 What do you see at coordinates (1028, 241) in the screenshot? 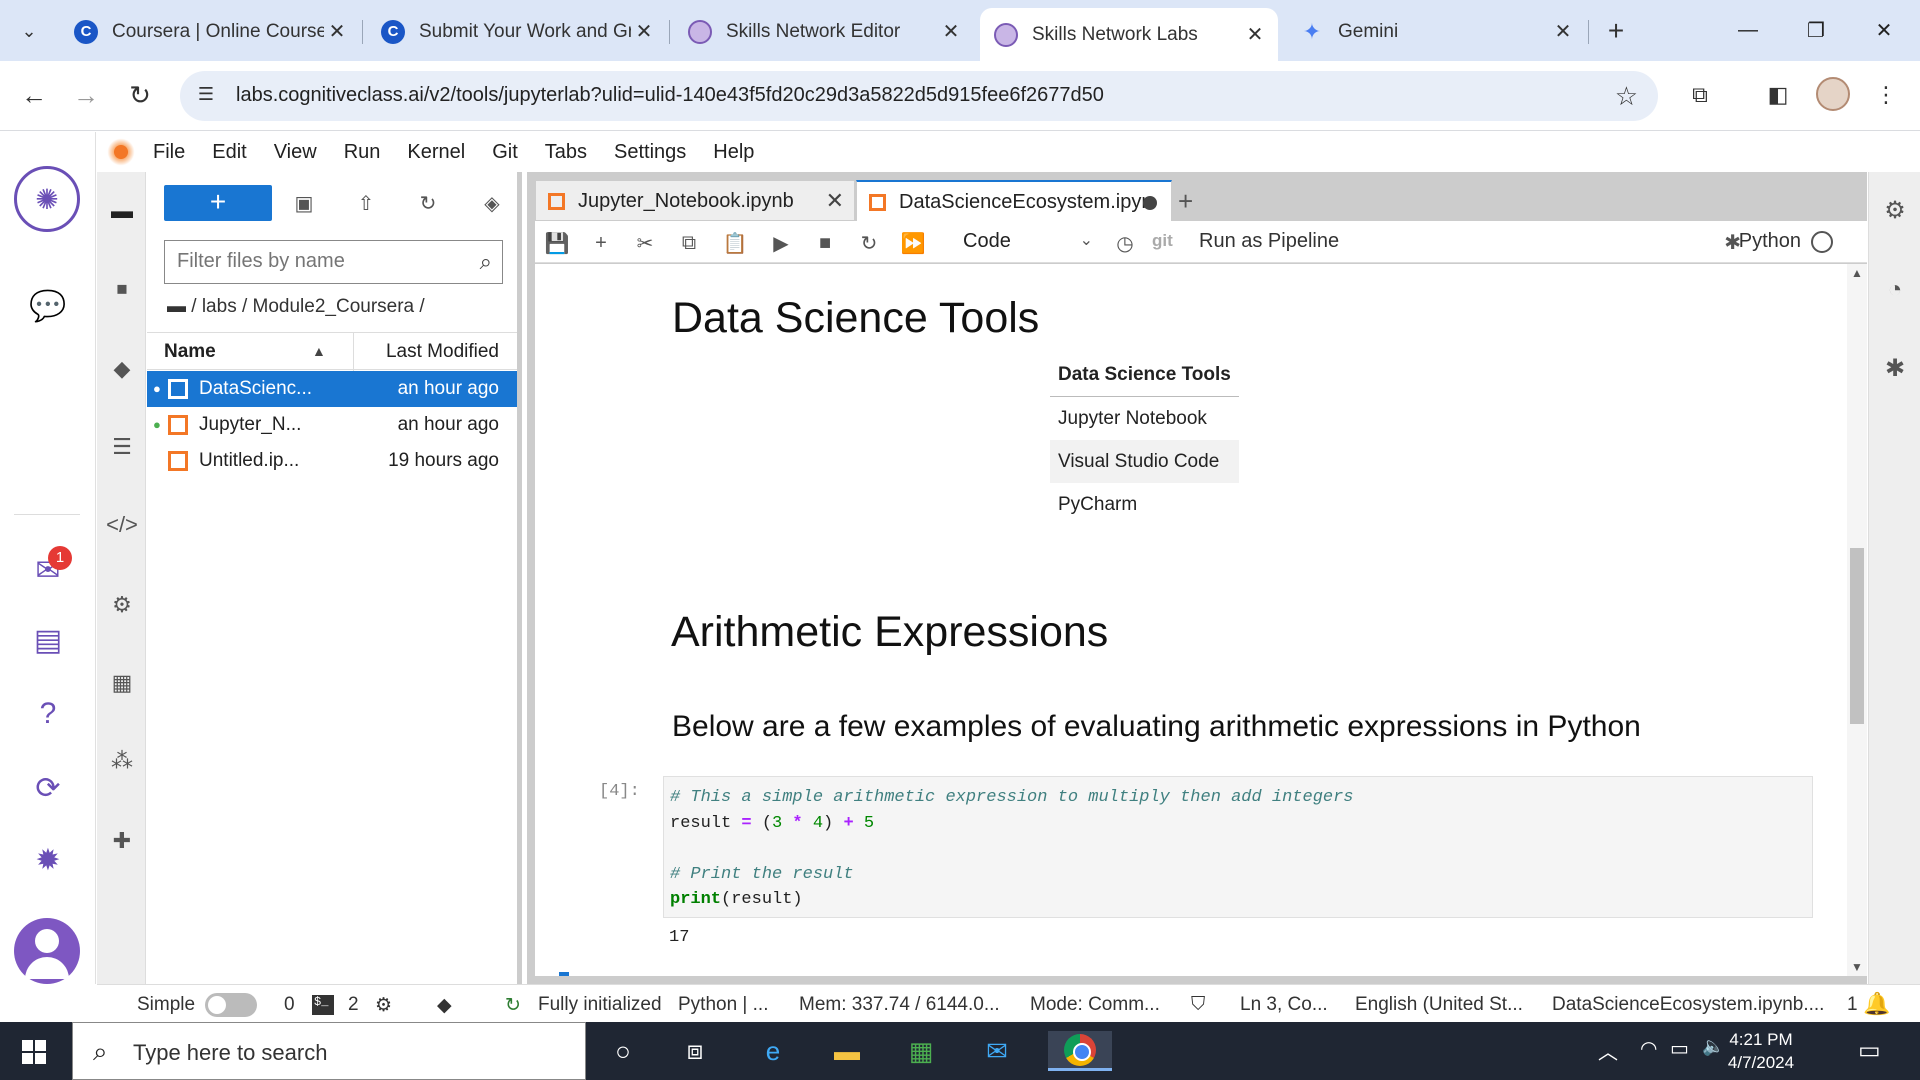
I see `cell-type-select: Code ⌄` at bounding box center [1028, 241].